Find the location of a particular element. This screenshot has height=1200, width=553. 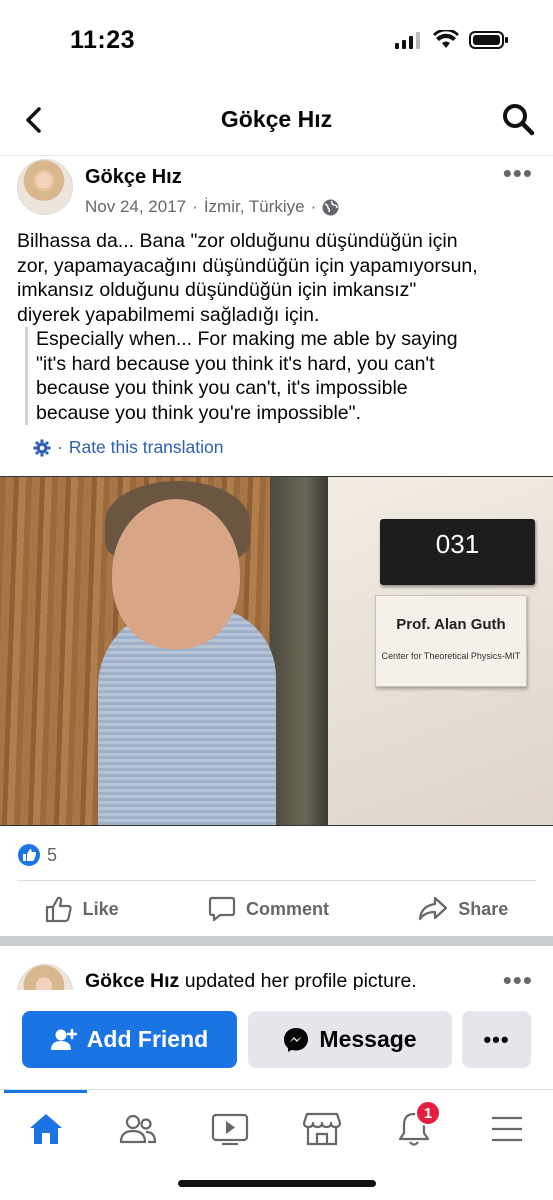

photo-name-sign-subtitle: Center for Theoretical Physics-MIT is located at coordinates (451, 656).